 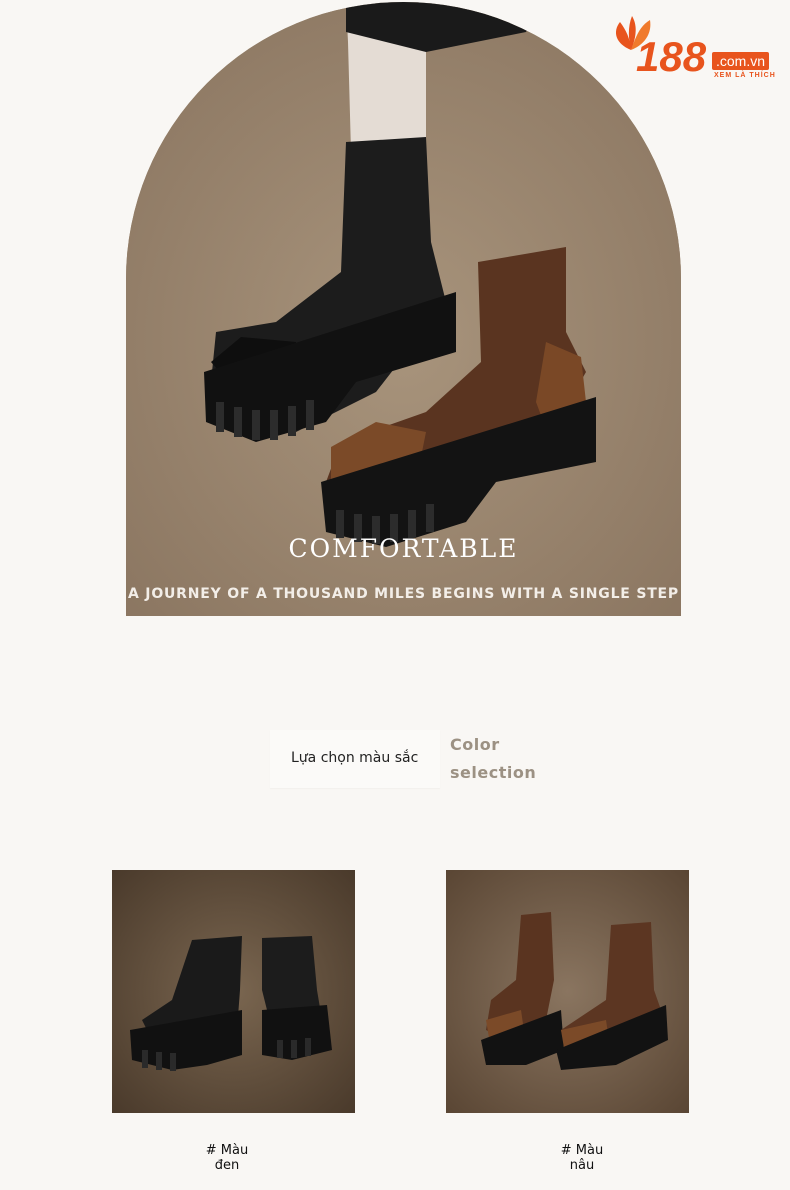 What do you see at coordinates (671, 56) in the screenshot?
I see `brand-number: 188` at bounding box center [671, 56].